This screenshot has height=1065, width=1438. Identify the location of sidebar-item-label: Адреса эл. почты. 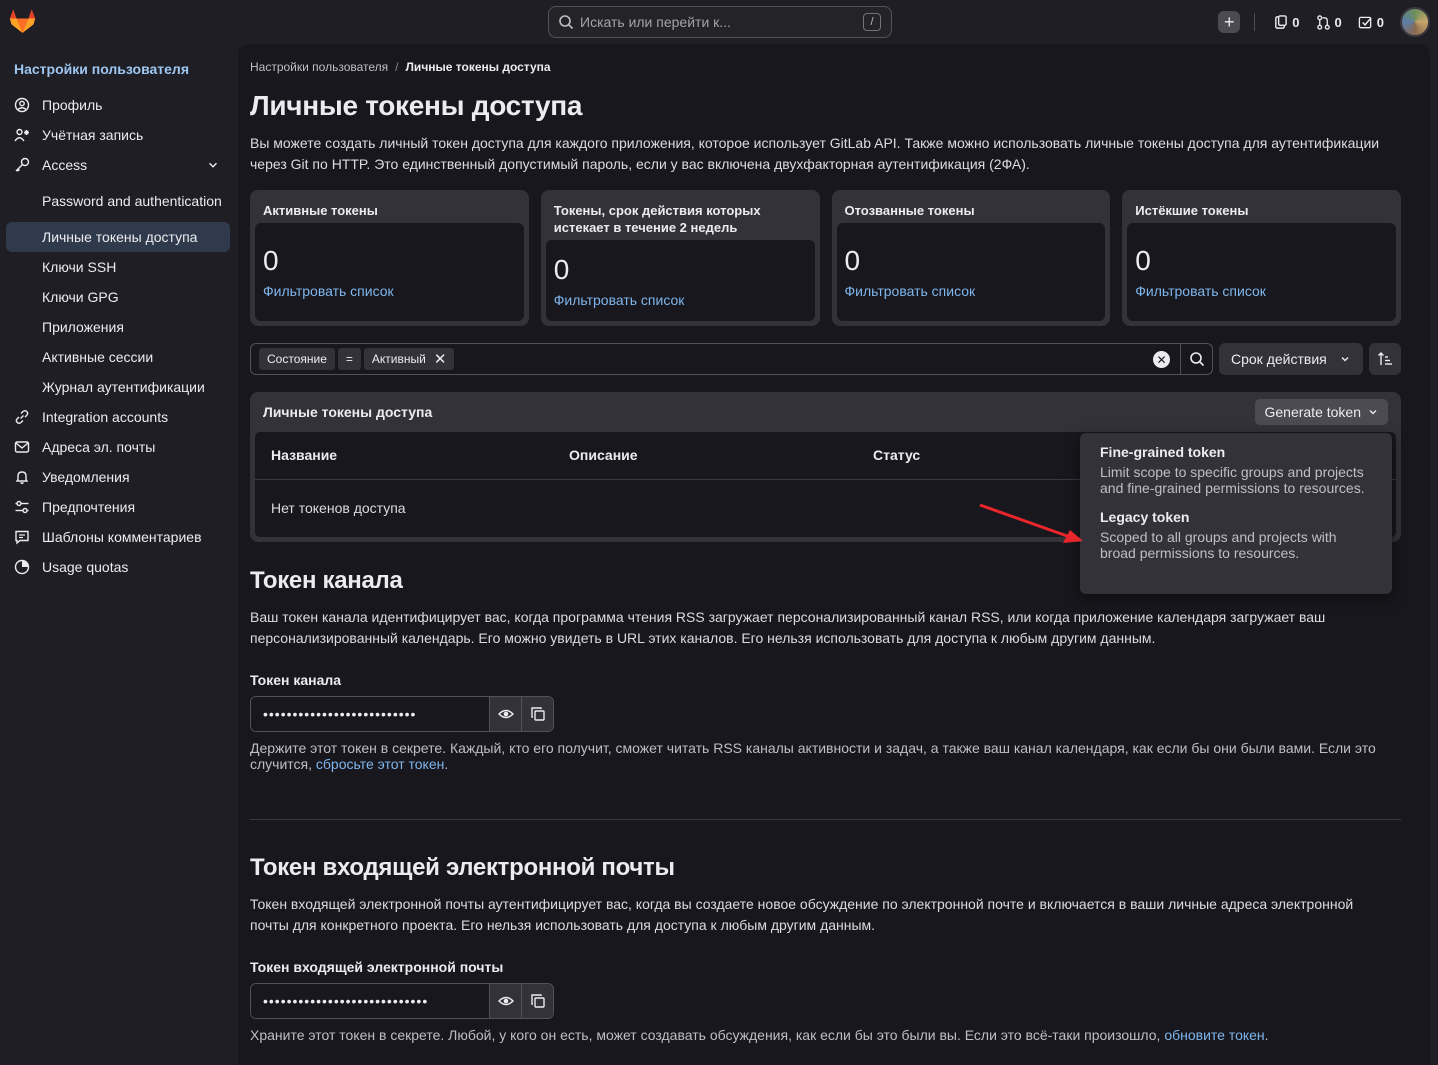
(99, 447).